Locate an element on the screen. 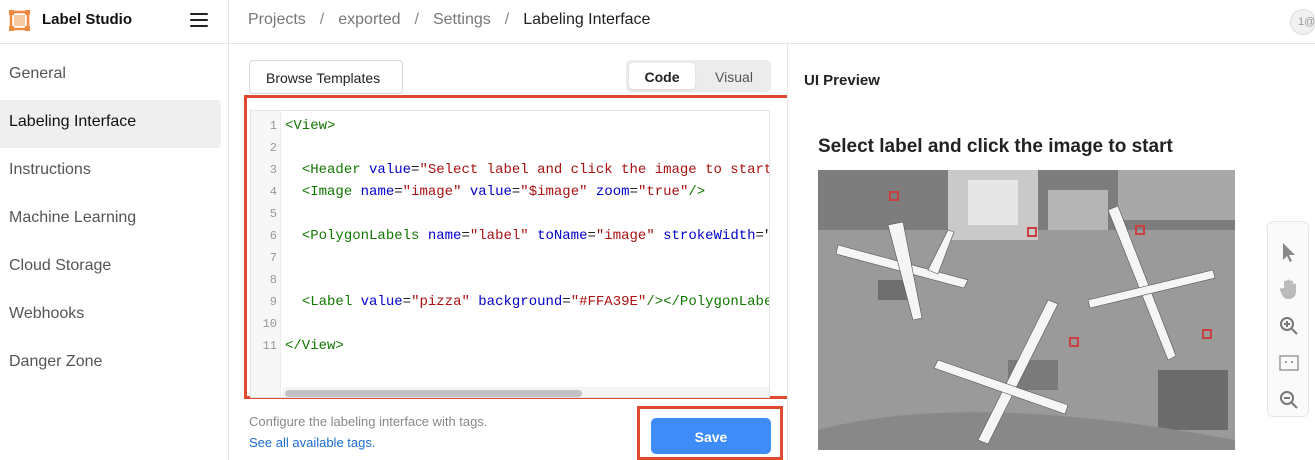 The height and width of the screenshot is (460, 1315). brand: Label Studio is located at coordinates (114, 22).